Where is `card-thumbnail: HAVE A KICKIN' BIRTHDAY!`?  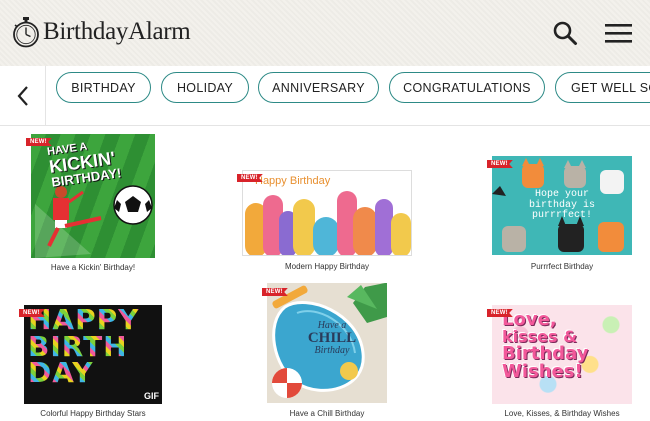
card-thumbnail: HAVE A KICKIN' BIRTHDAY! is located at coordinates (93, 196).